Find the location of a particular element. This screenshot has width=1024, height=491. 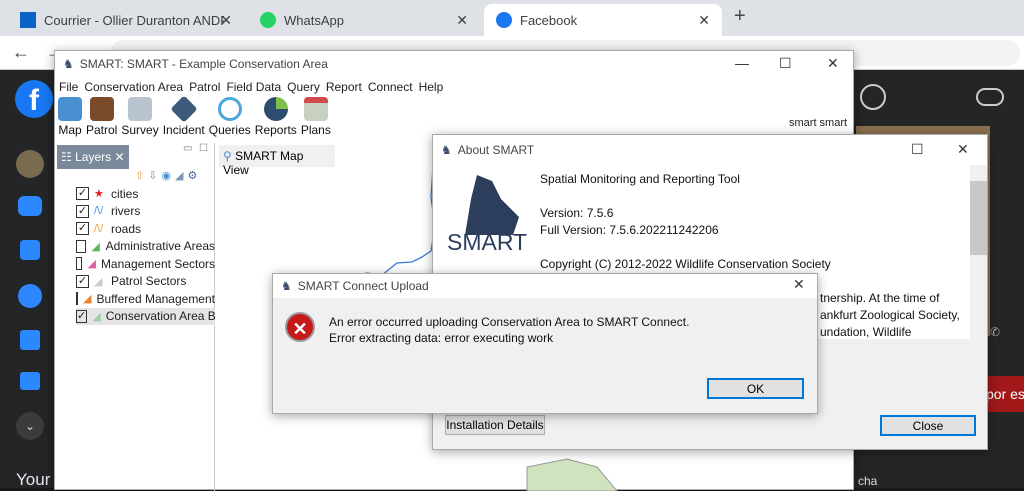

toolbar-survey: Survey is located at coordinates (140, 117).